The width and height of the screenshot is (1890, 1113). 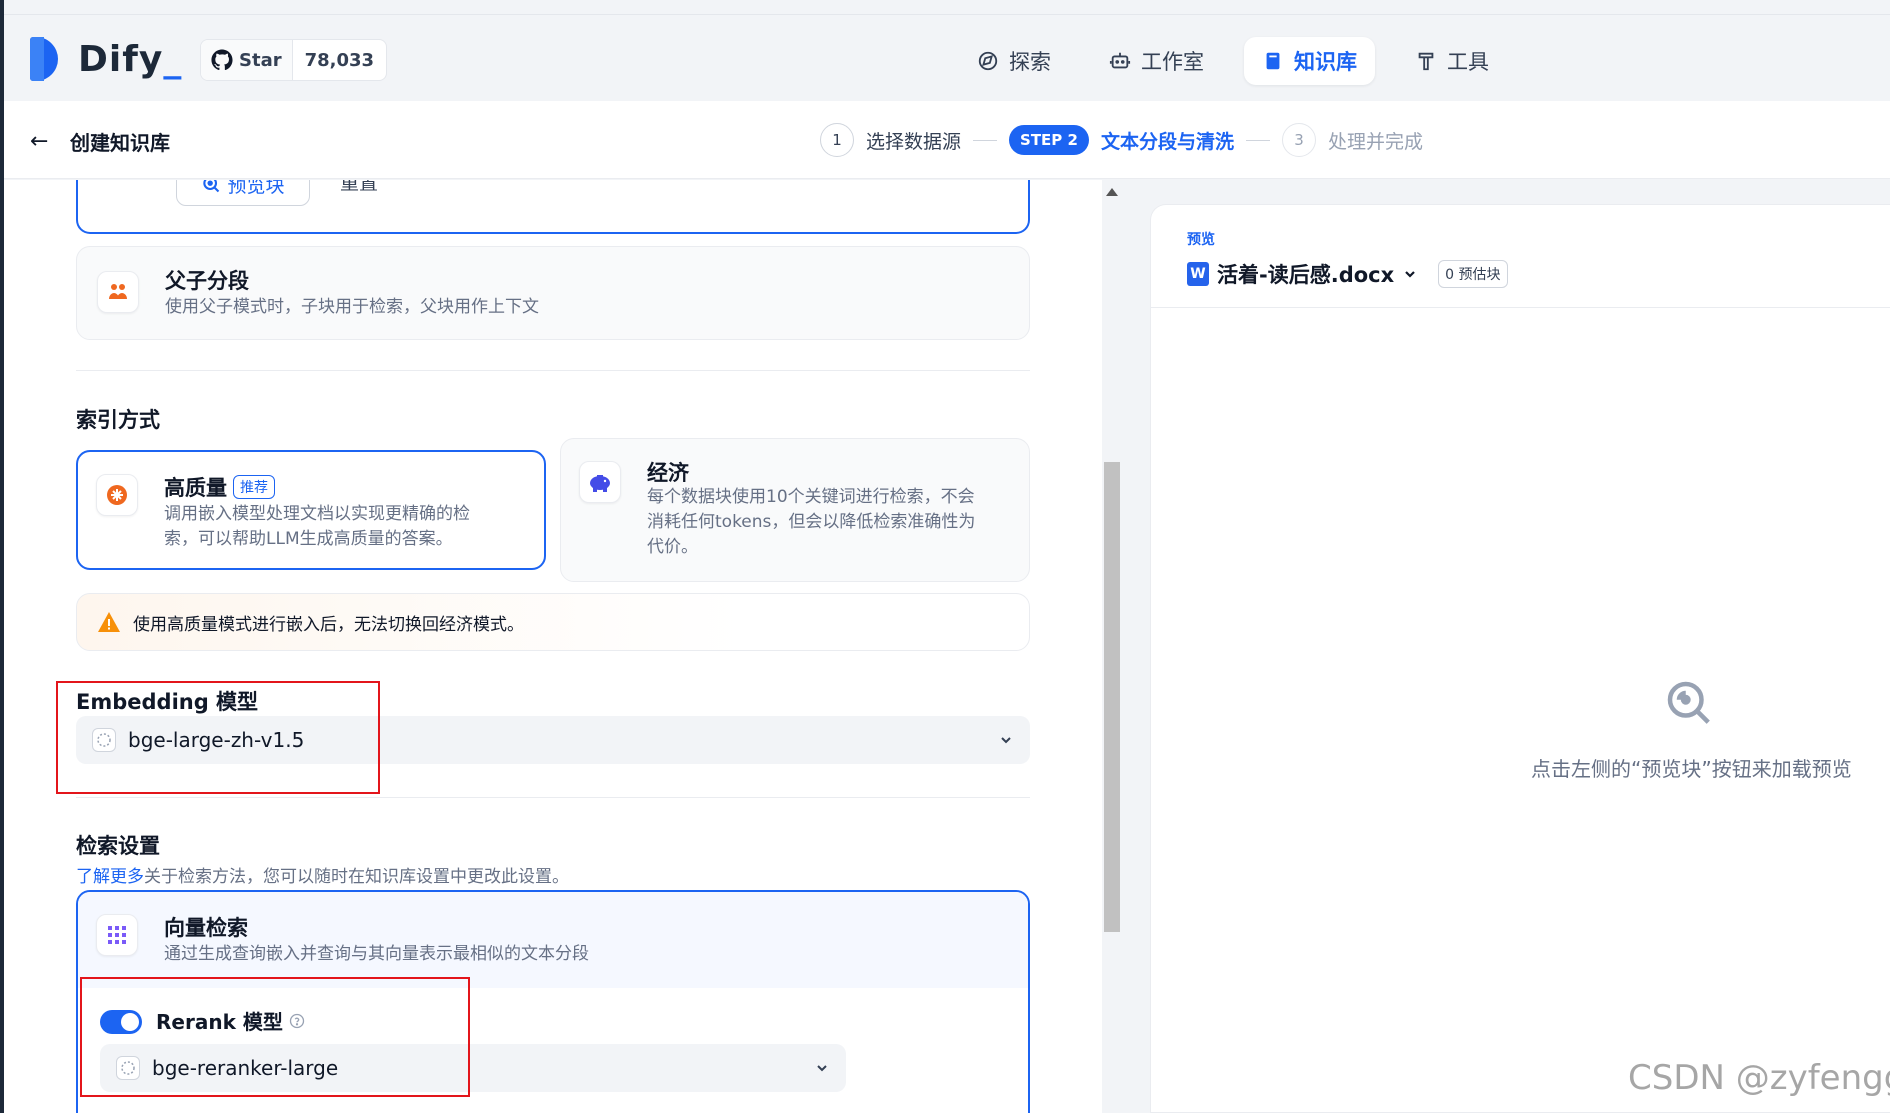 What do you see at coordinates (811, 497) in the screenshot?
I see `economy-desc-line1: 每个数据块使用10个关键词进行检索，不会` at bounding box center [811, 497].